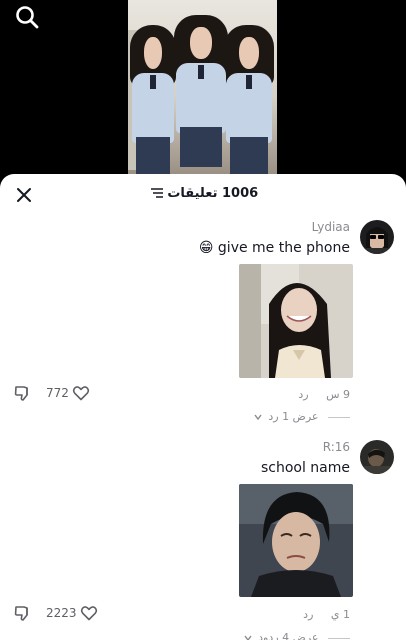 This screenshot has width=406, height=640. What do you see at coordinates (283, 248) in the screenshot?
I see `comment-body: give me the phone` at bounding box center [283, 248].